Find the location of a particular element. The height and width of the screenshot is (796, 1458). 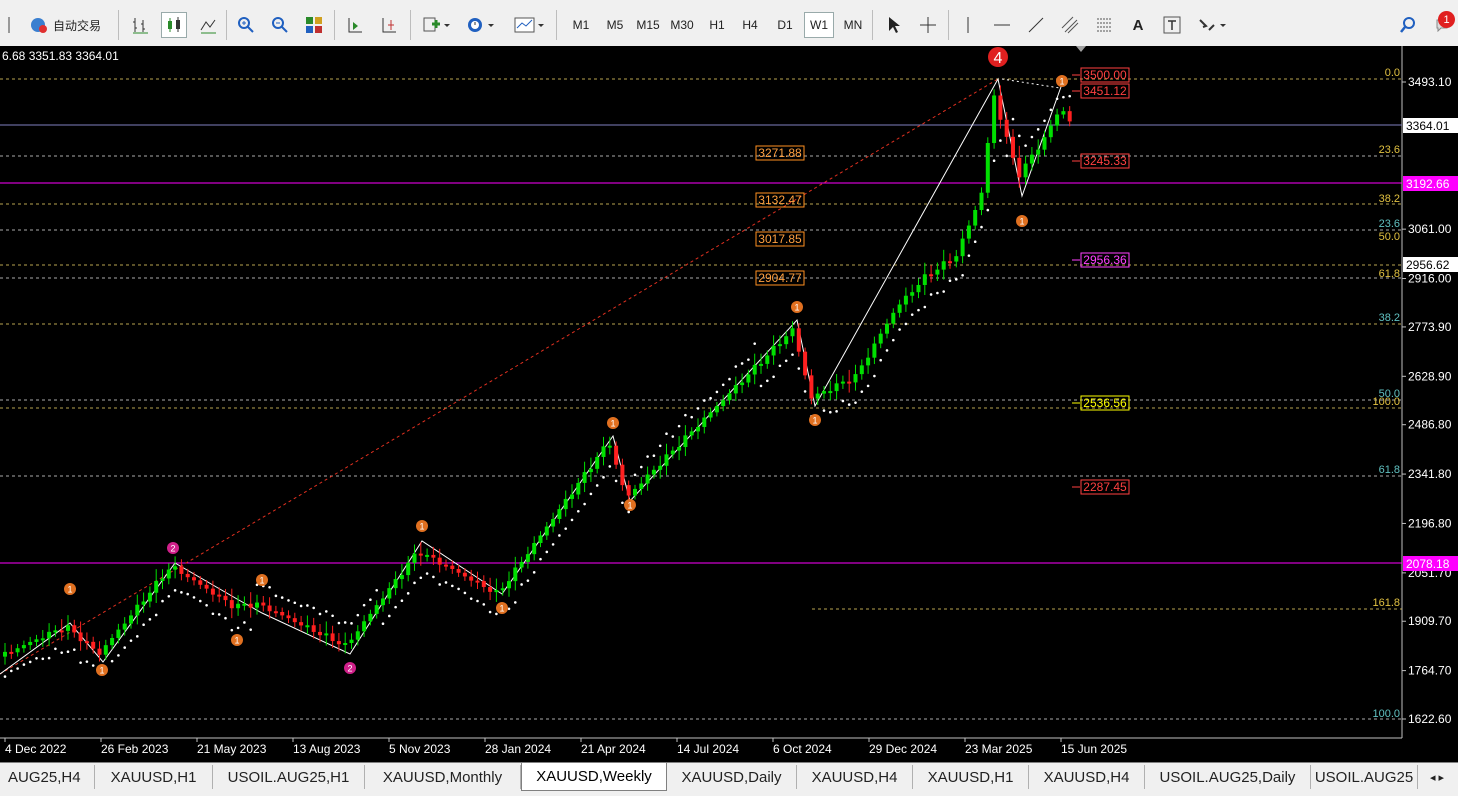

tabs-scroll-arrows: ◂ ▸ is located at coordinates (1437, 777).